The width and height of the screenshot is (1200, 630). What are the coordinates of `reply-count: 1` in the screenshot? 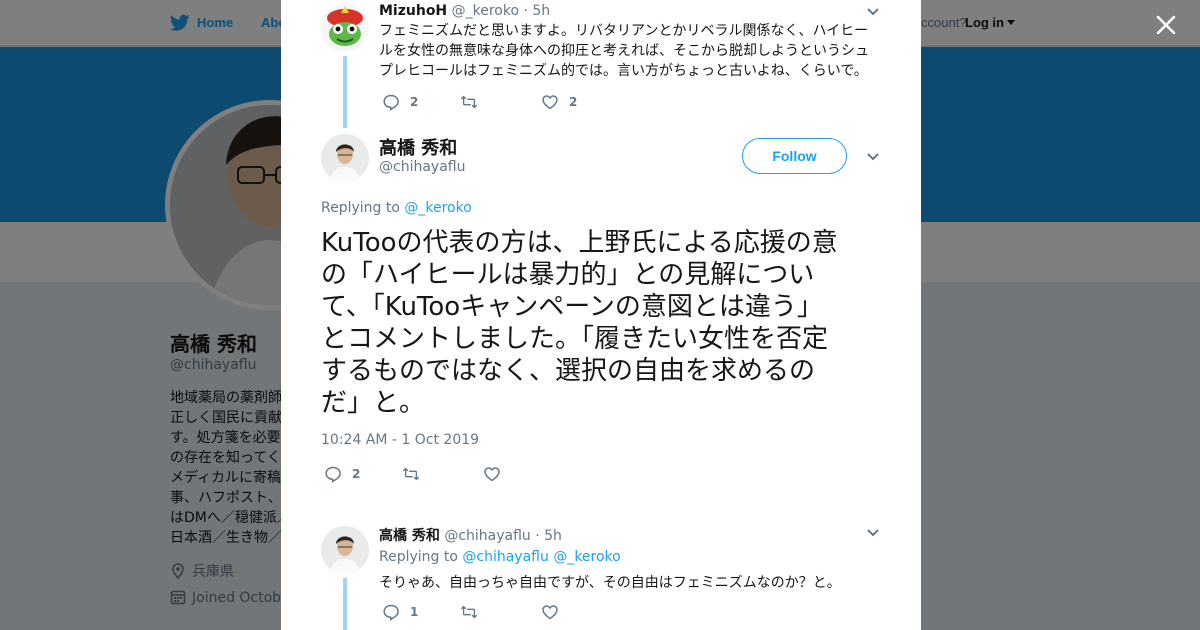 It's located at (414, 612).